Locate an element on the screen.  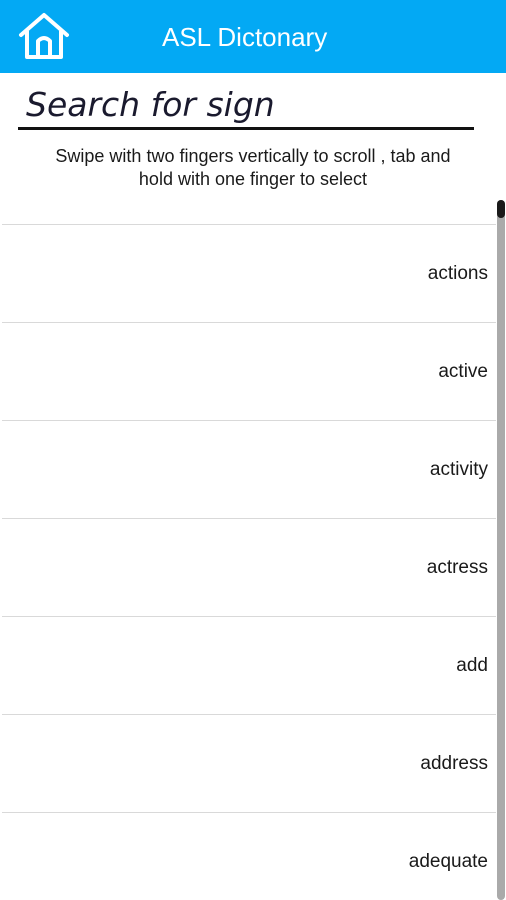
instruction-line-2: hold with one finger to select is located at coordinates (253, 179).